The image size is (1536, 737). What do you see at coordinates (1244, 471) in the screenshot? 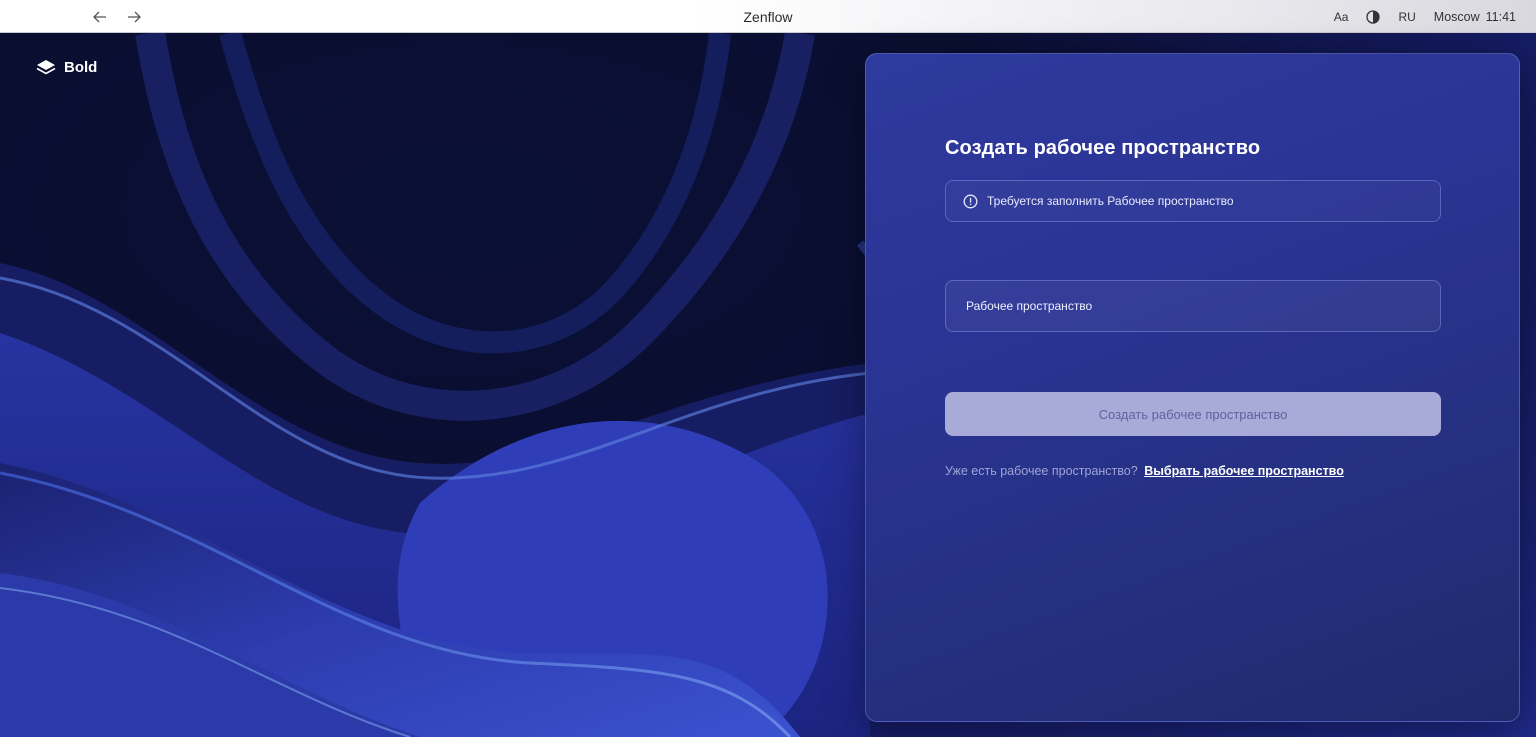
I see `select-workspace-link: Выбрать рабочее пространство` at bounding box center [1244, 471].